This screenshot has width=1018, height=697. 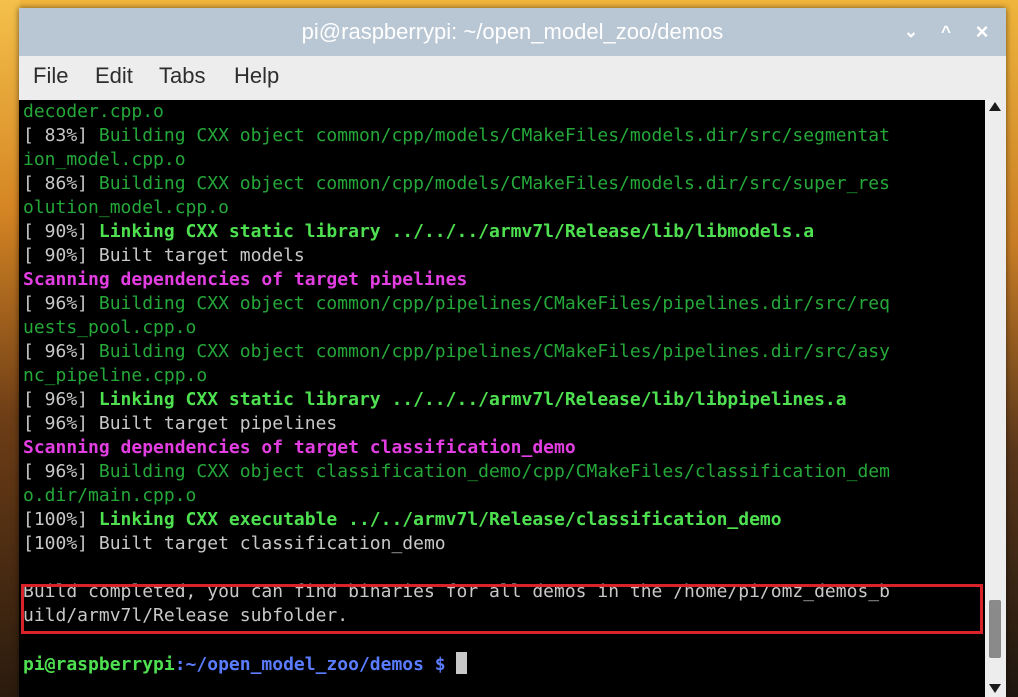 What do you see at coordinates (995, 106) in the screenshot?
I see `scroll-up-arrow-icon` at bounding box center [995, 106].